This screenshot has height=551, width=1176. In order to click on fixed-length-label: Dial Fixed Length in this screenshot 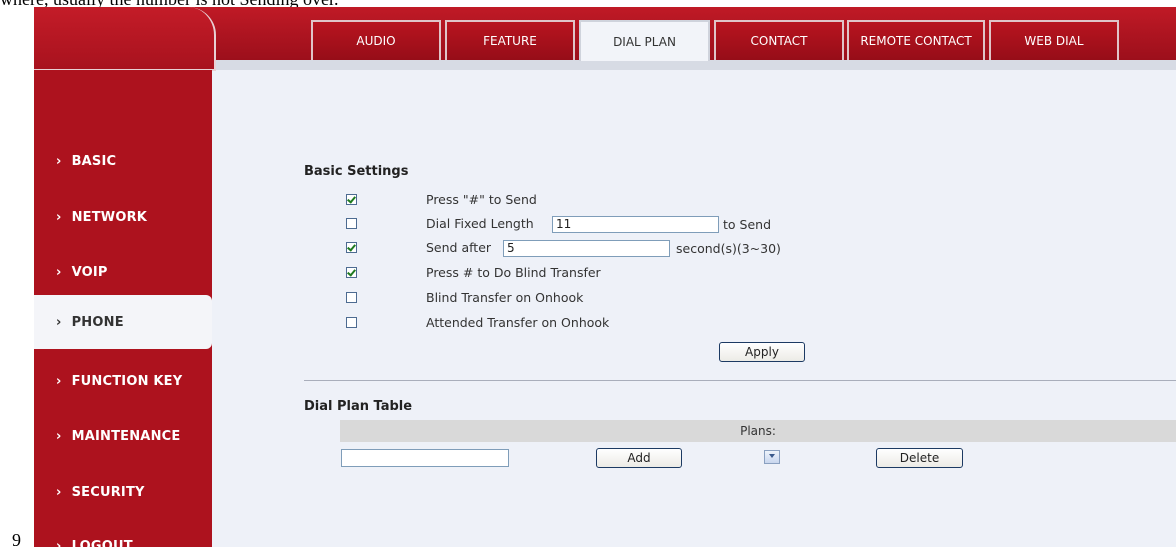, I will do `click(480, 223)`.